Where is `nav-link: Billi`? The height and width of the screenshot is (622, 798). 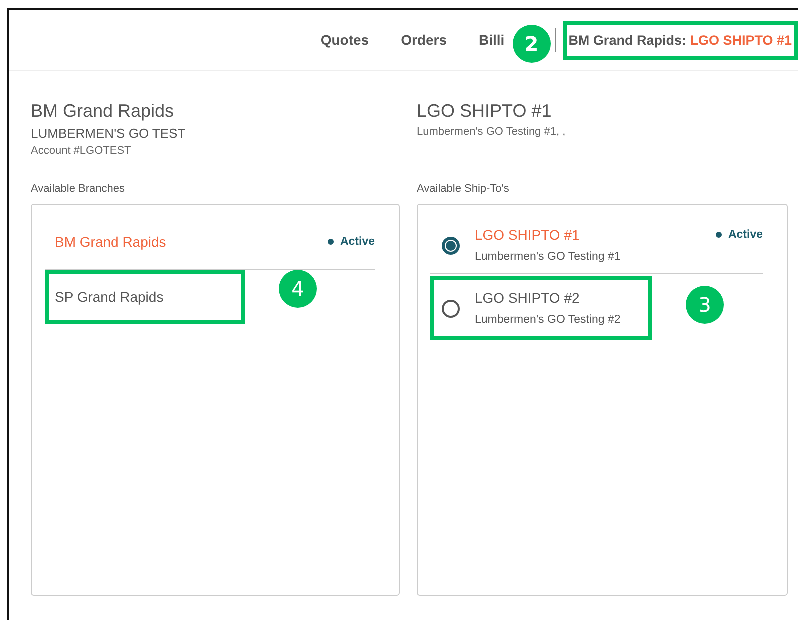
nav-link: Billi is located at coordinates (492, 40).